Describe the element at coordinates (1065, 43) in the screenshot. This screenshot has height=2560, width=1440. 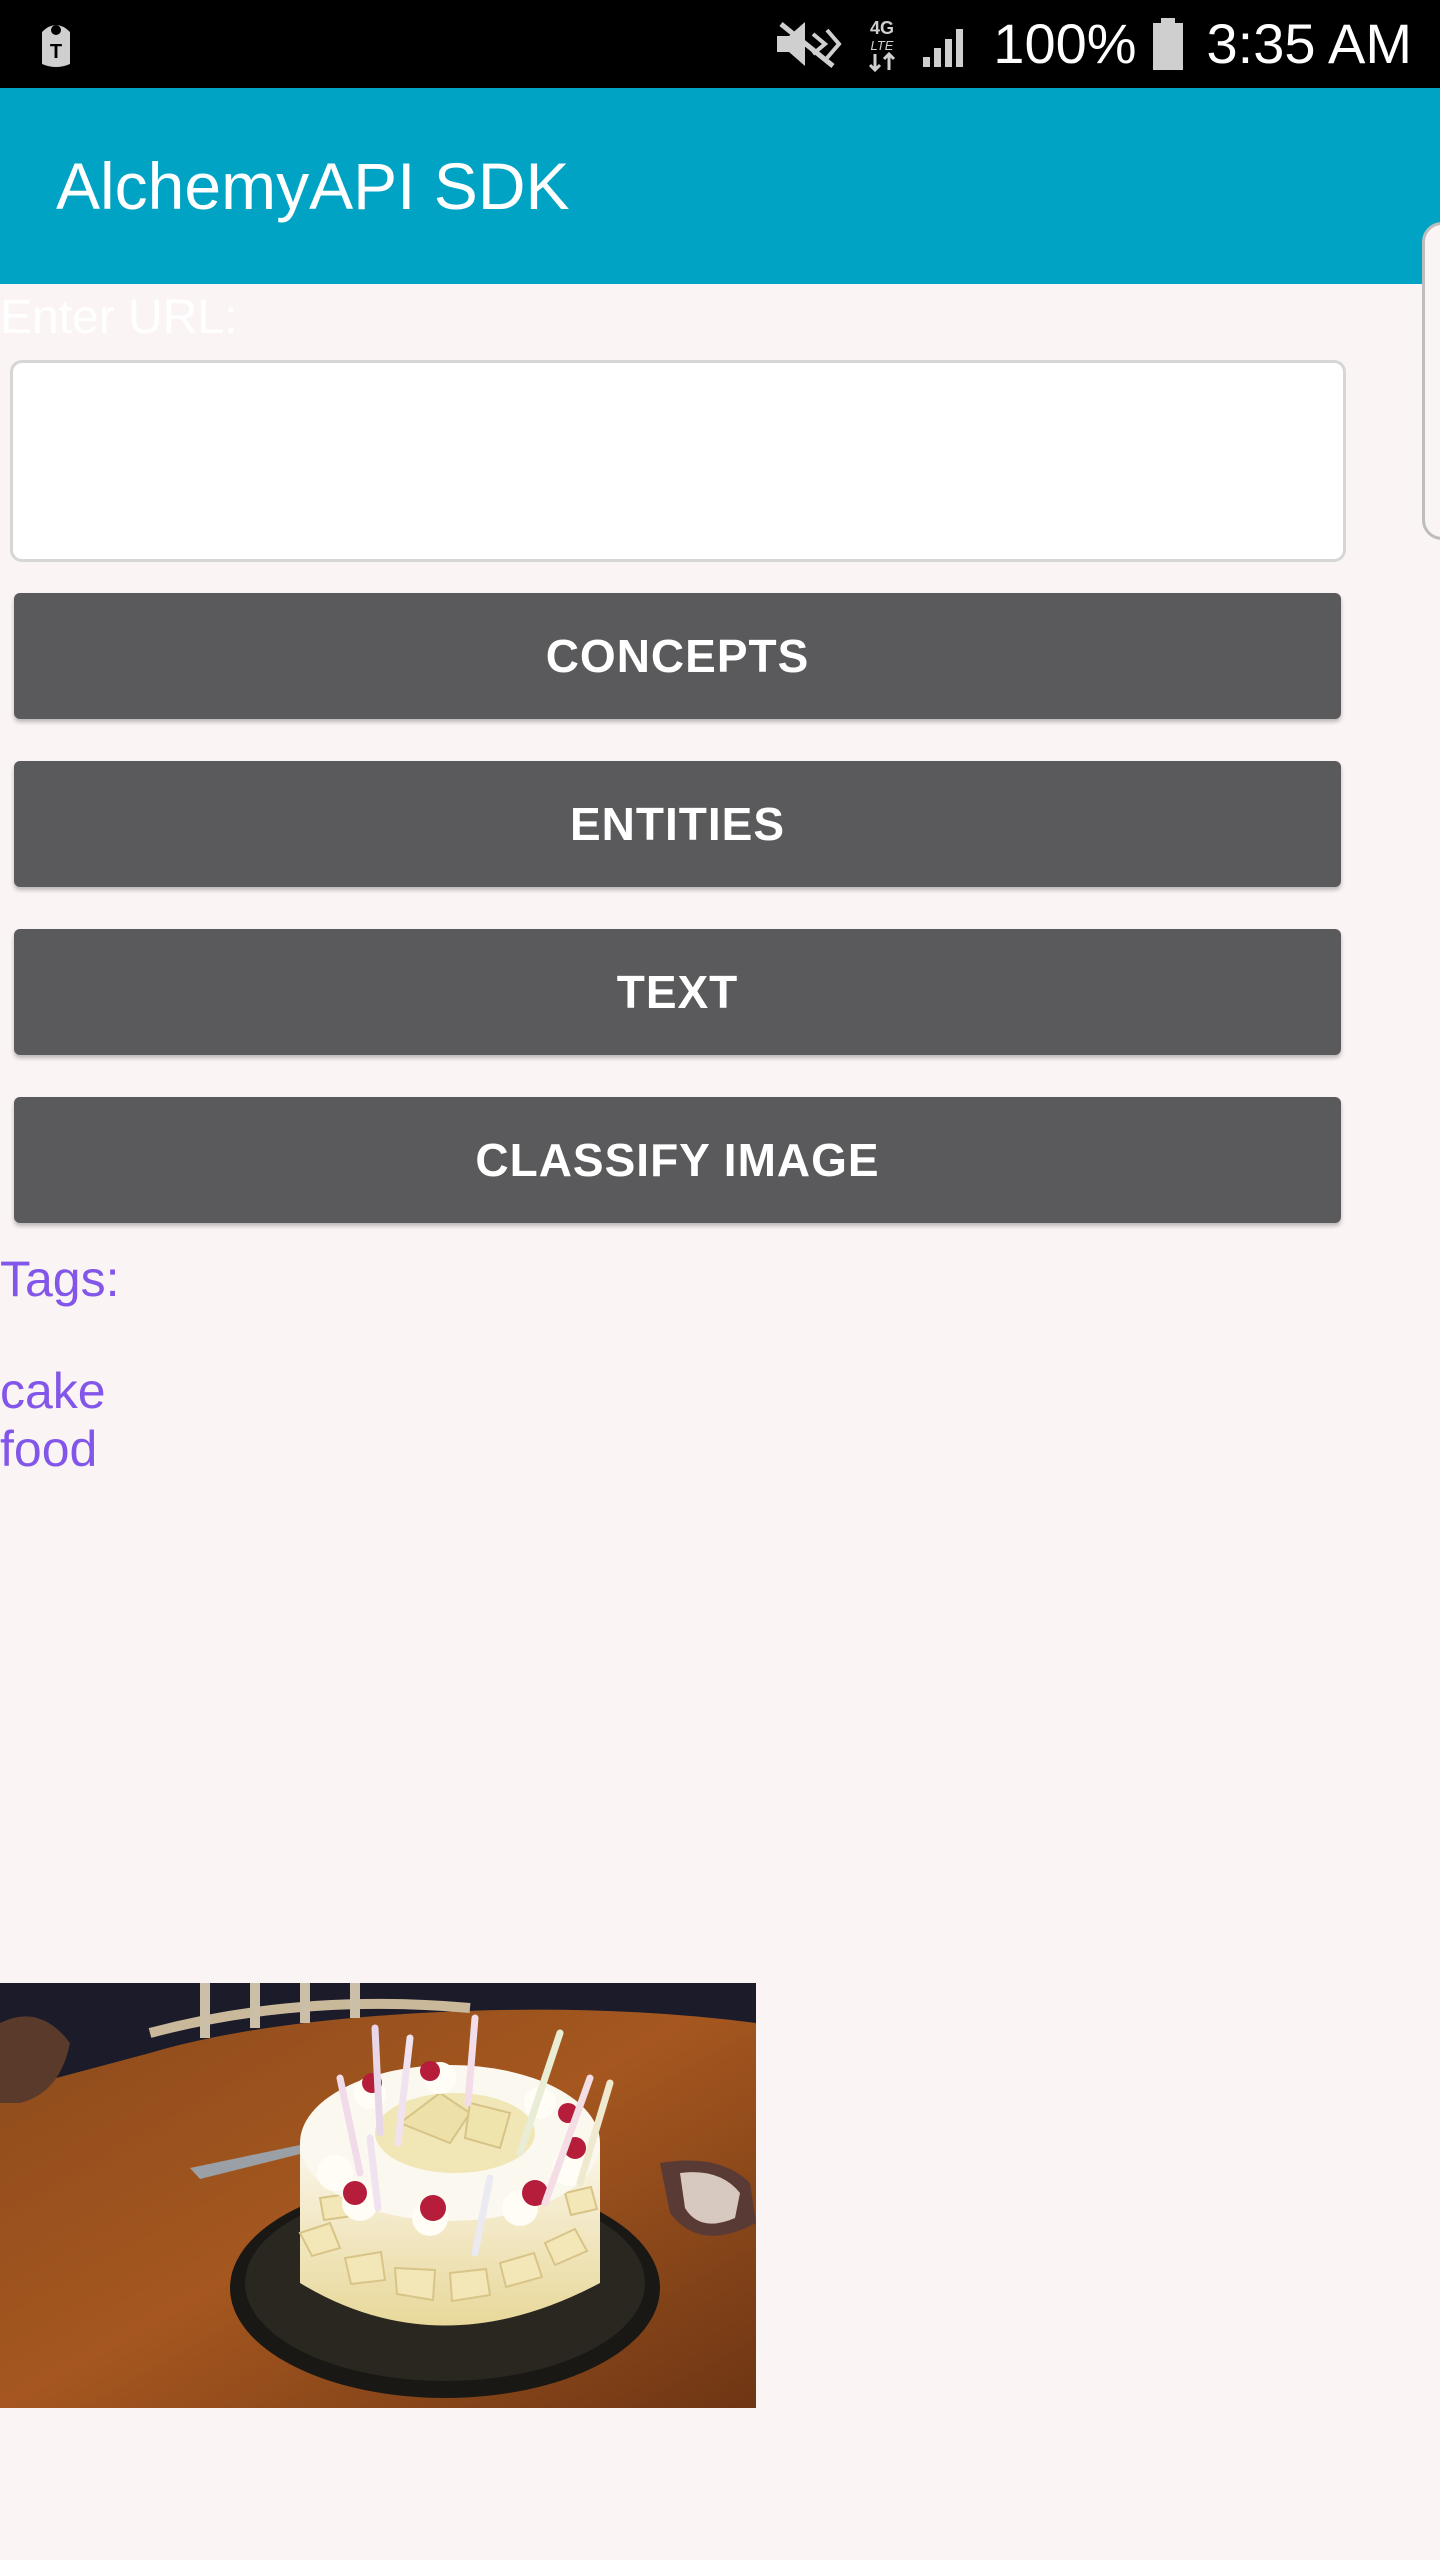
I see `battery-percent: 100%` at that location.